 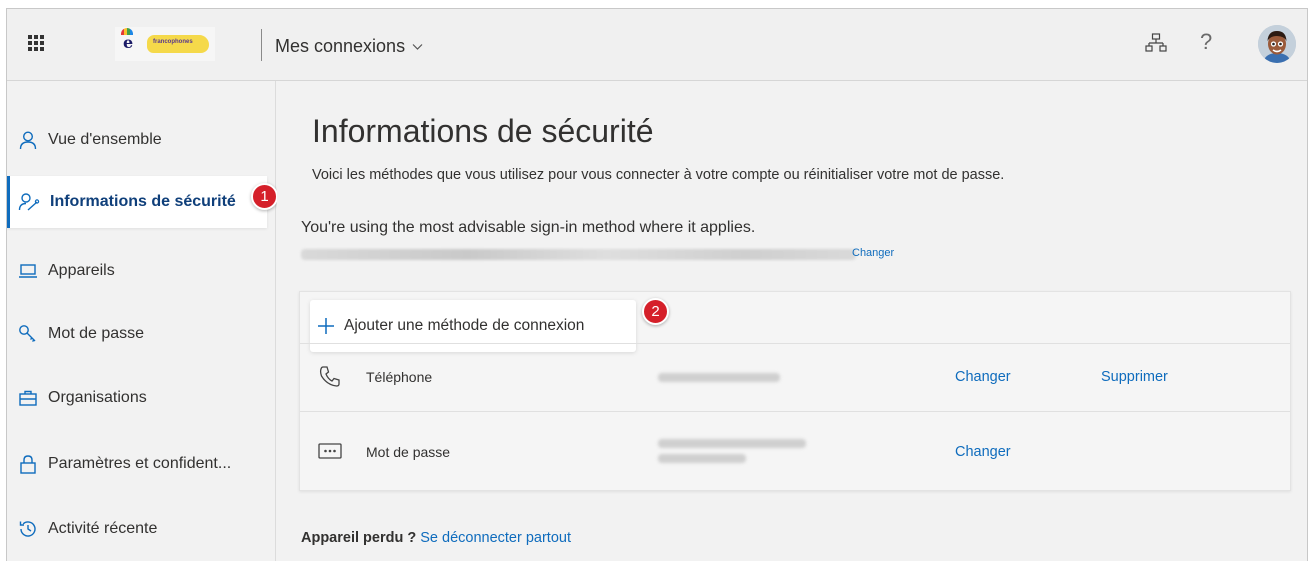 I want to click on sidebar-item-overview: Vue d'ensemble, so click(x=137, y=140).